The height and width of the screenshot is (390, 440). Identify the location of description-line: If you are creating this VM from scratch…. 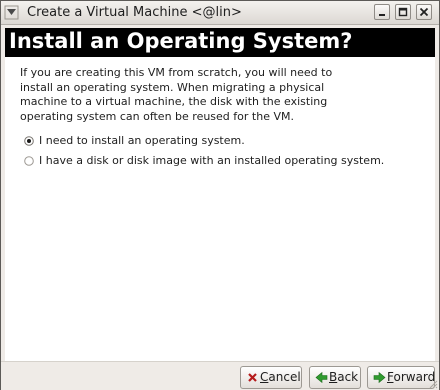
(176, 72).